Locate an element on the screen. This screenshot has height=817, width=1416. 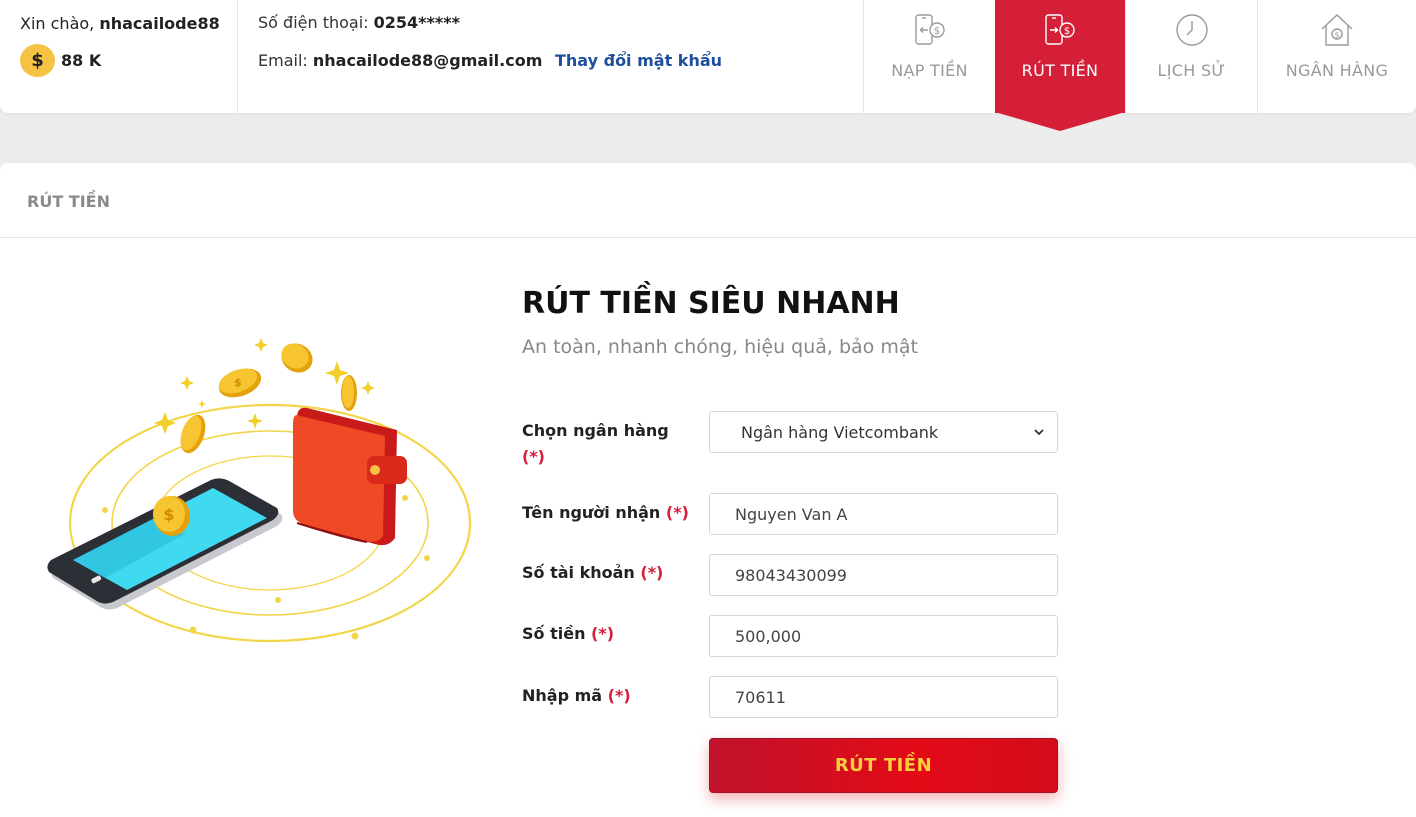
phone-line: Số điện thoại: 0254***** is located at coordinates (359, 22).